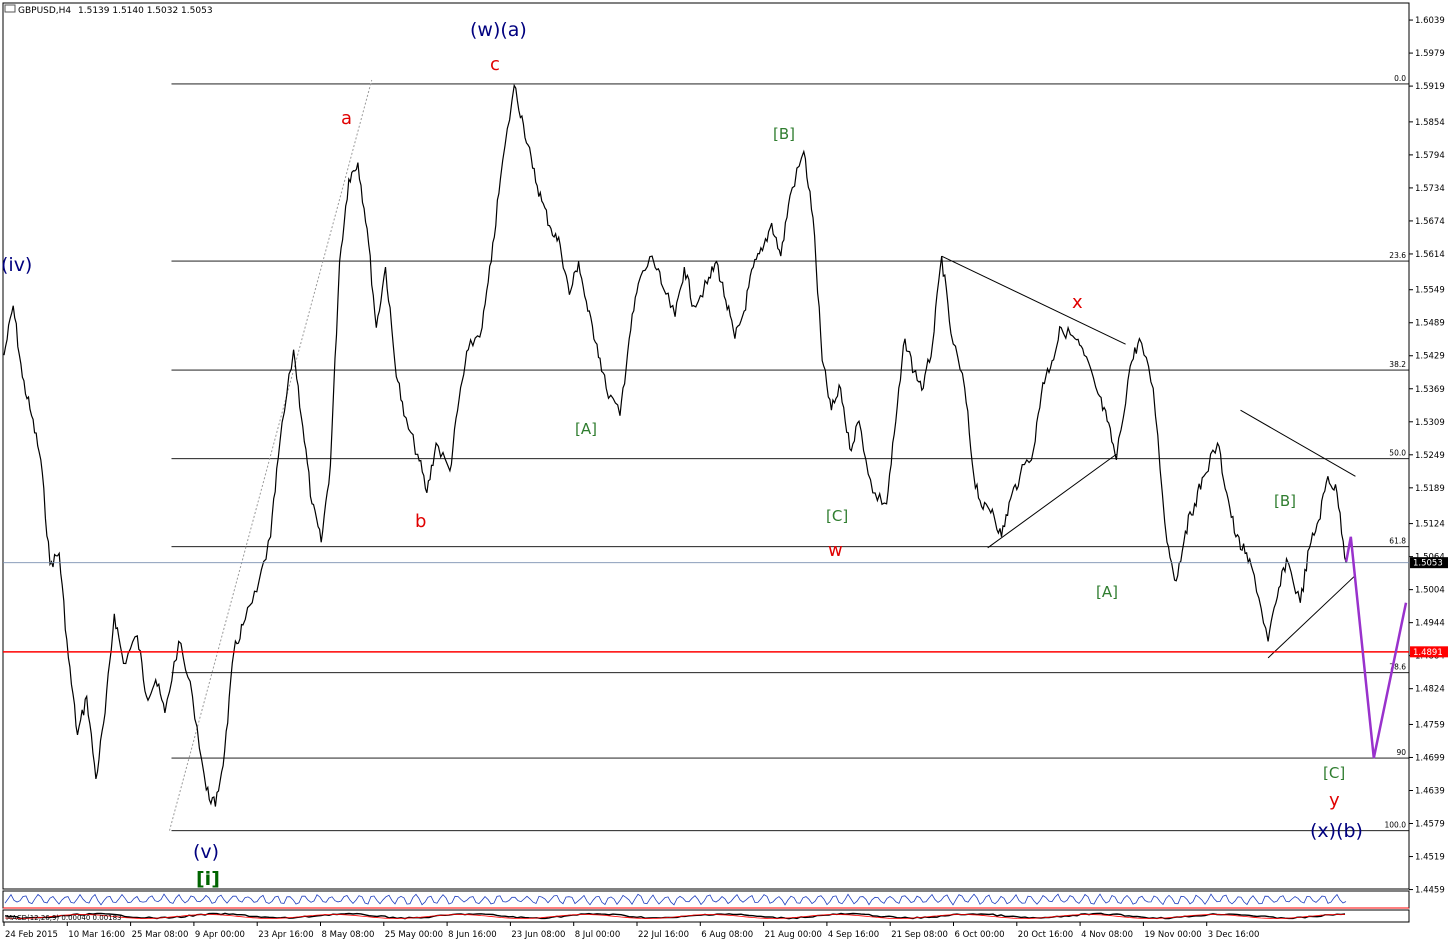 The width and height of the screenshot is (1450, 942). What do you see at coordinates (1397, 255) in the screenshot?
I see `fib-level-label: 23.6` at bounding box center [1397, 255].